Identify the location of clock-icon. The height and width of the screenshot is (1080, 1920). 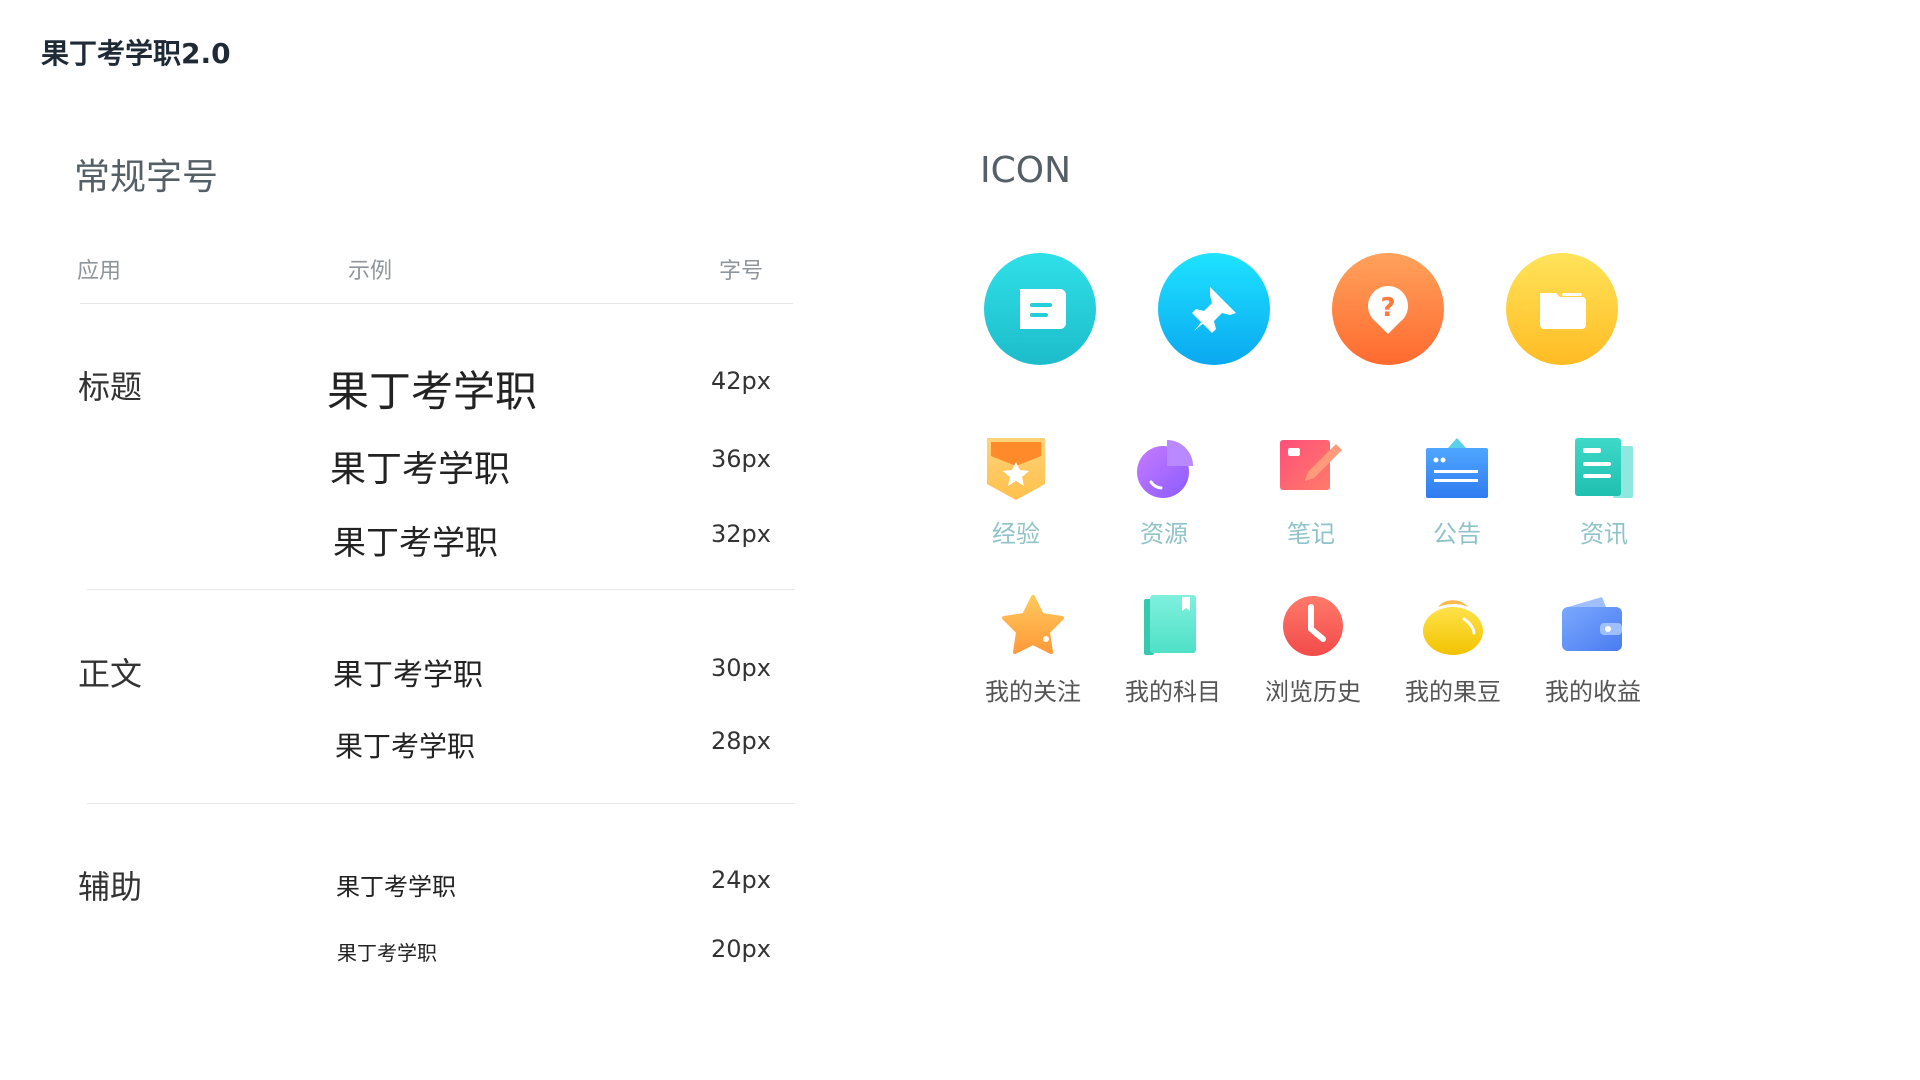
(1313, 626).